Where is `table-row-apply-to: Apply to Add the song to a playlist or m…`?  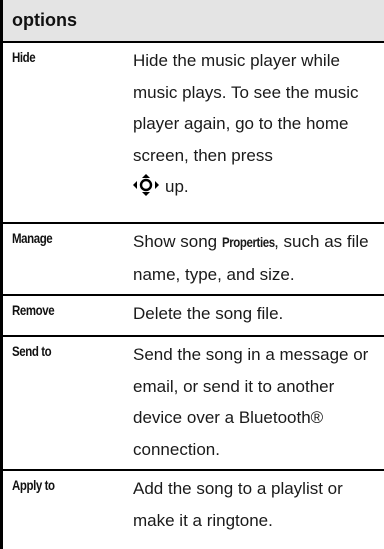
table-row-apply-to: Apply to Add the song to a playlist or m… is located at coordinates (192, 509).